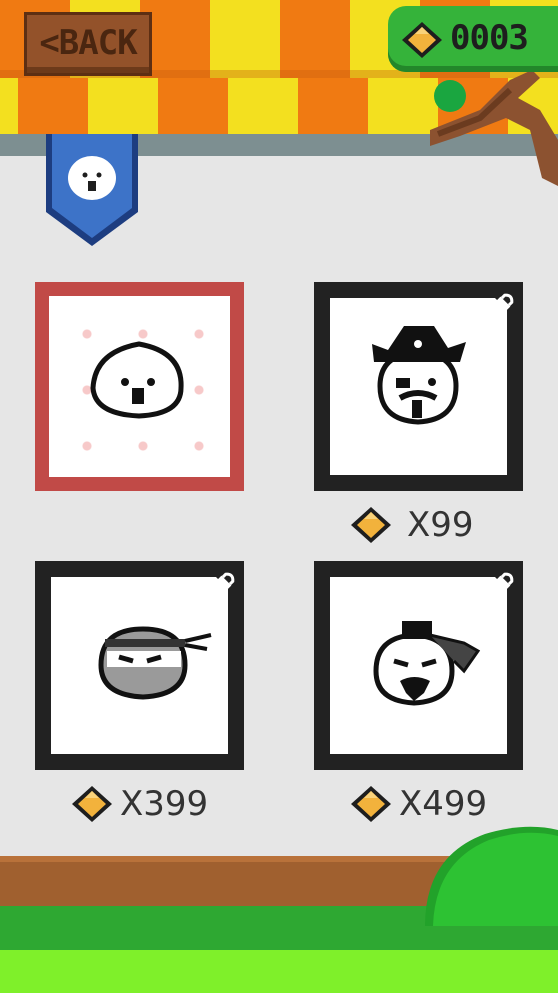  I want to click on price-label: X99, so click(440, 525).